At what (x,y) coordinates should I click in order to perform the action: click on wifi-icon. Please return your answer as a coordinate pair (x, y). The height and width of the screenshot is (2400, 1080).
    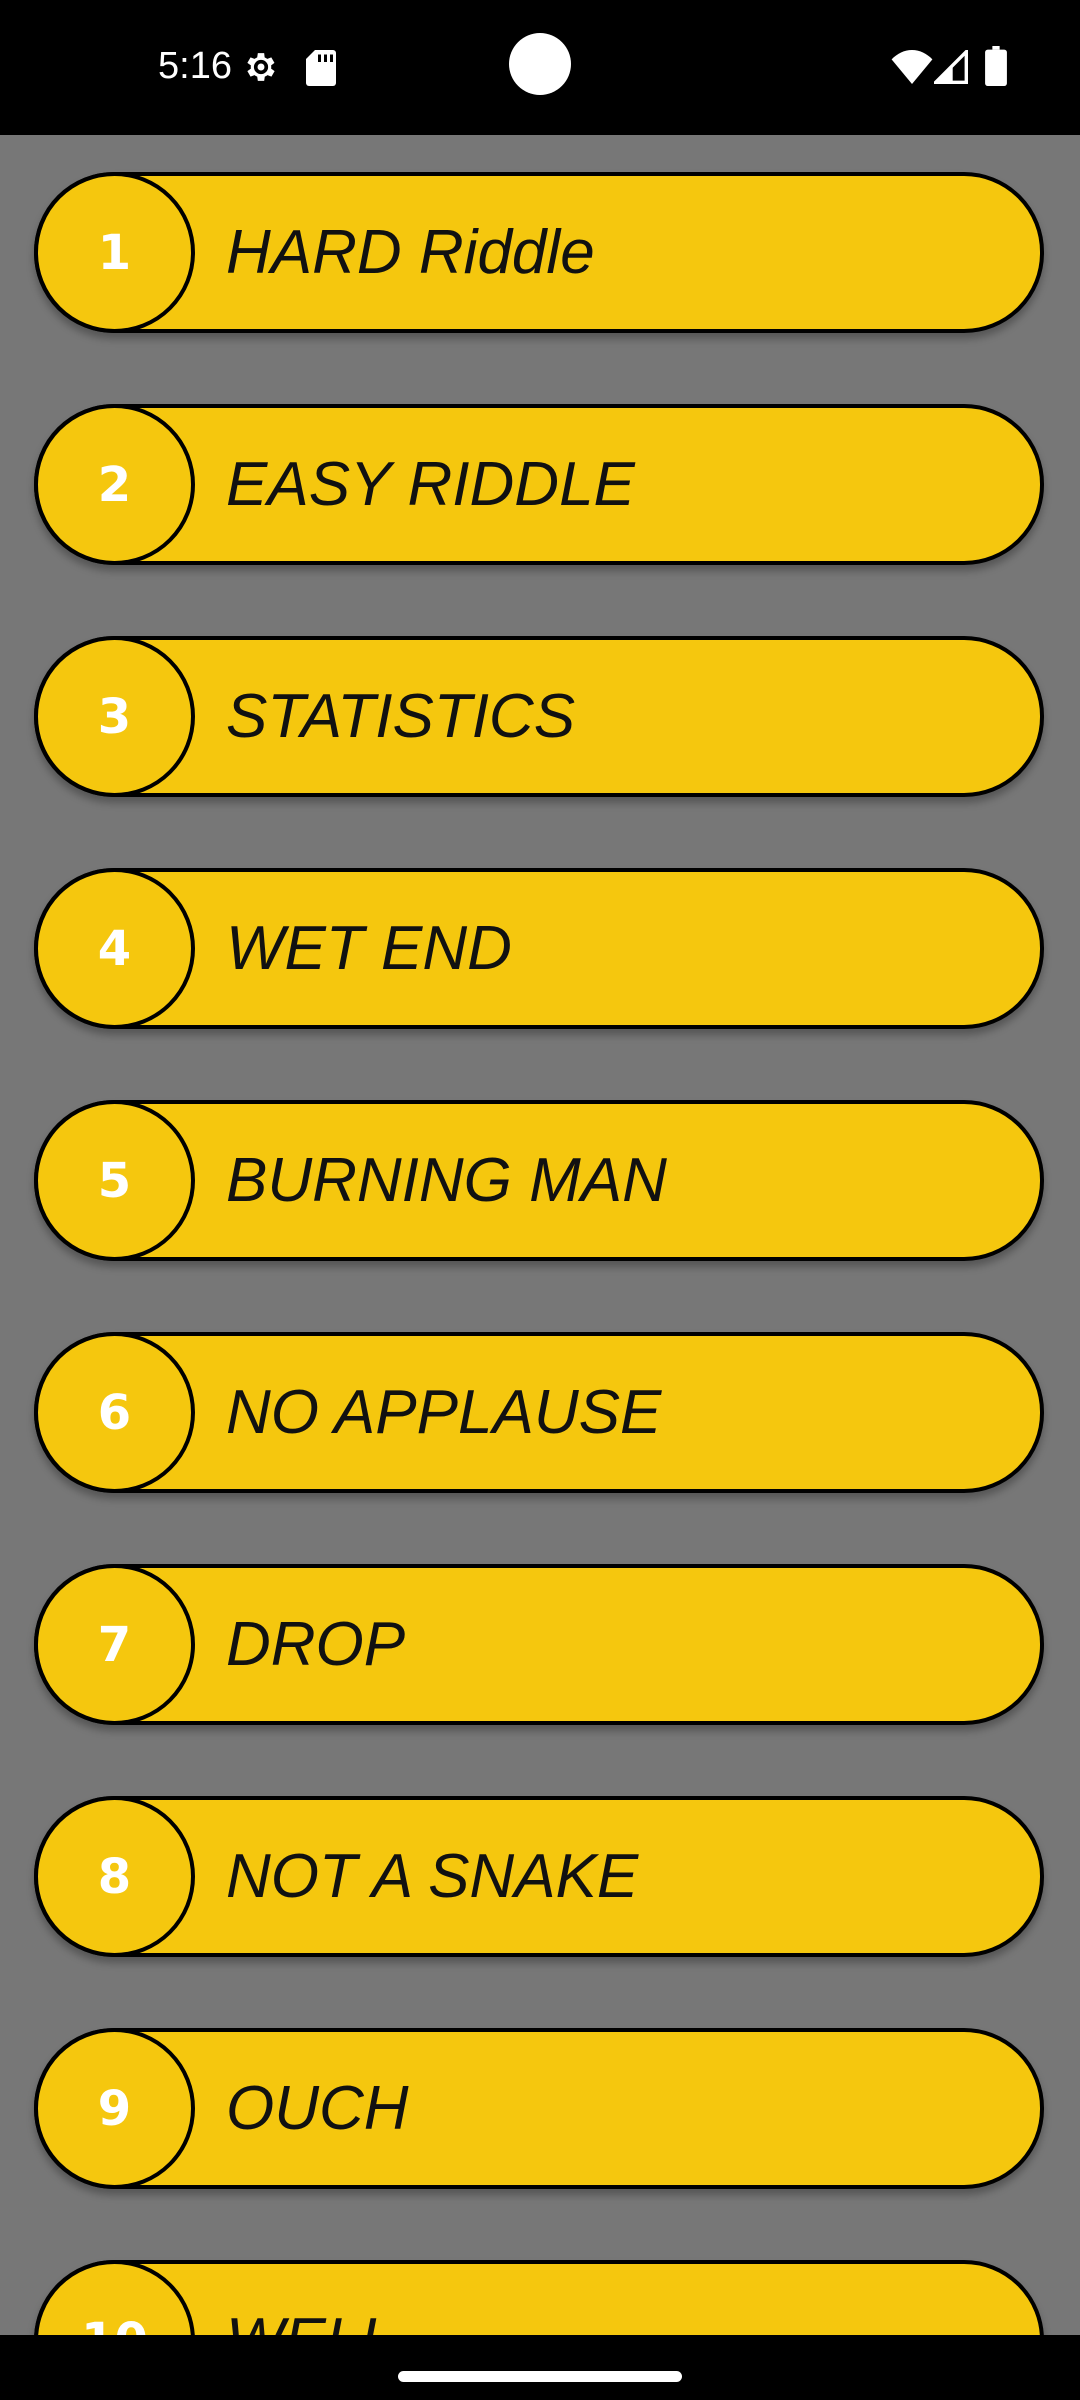
    Looking at the image, I should click on (912, 67).